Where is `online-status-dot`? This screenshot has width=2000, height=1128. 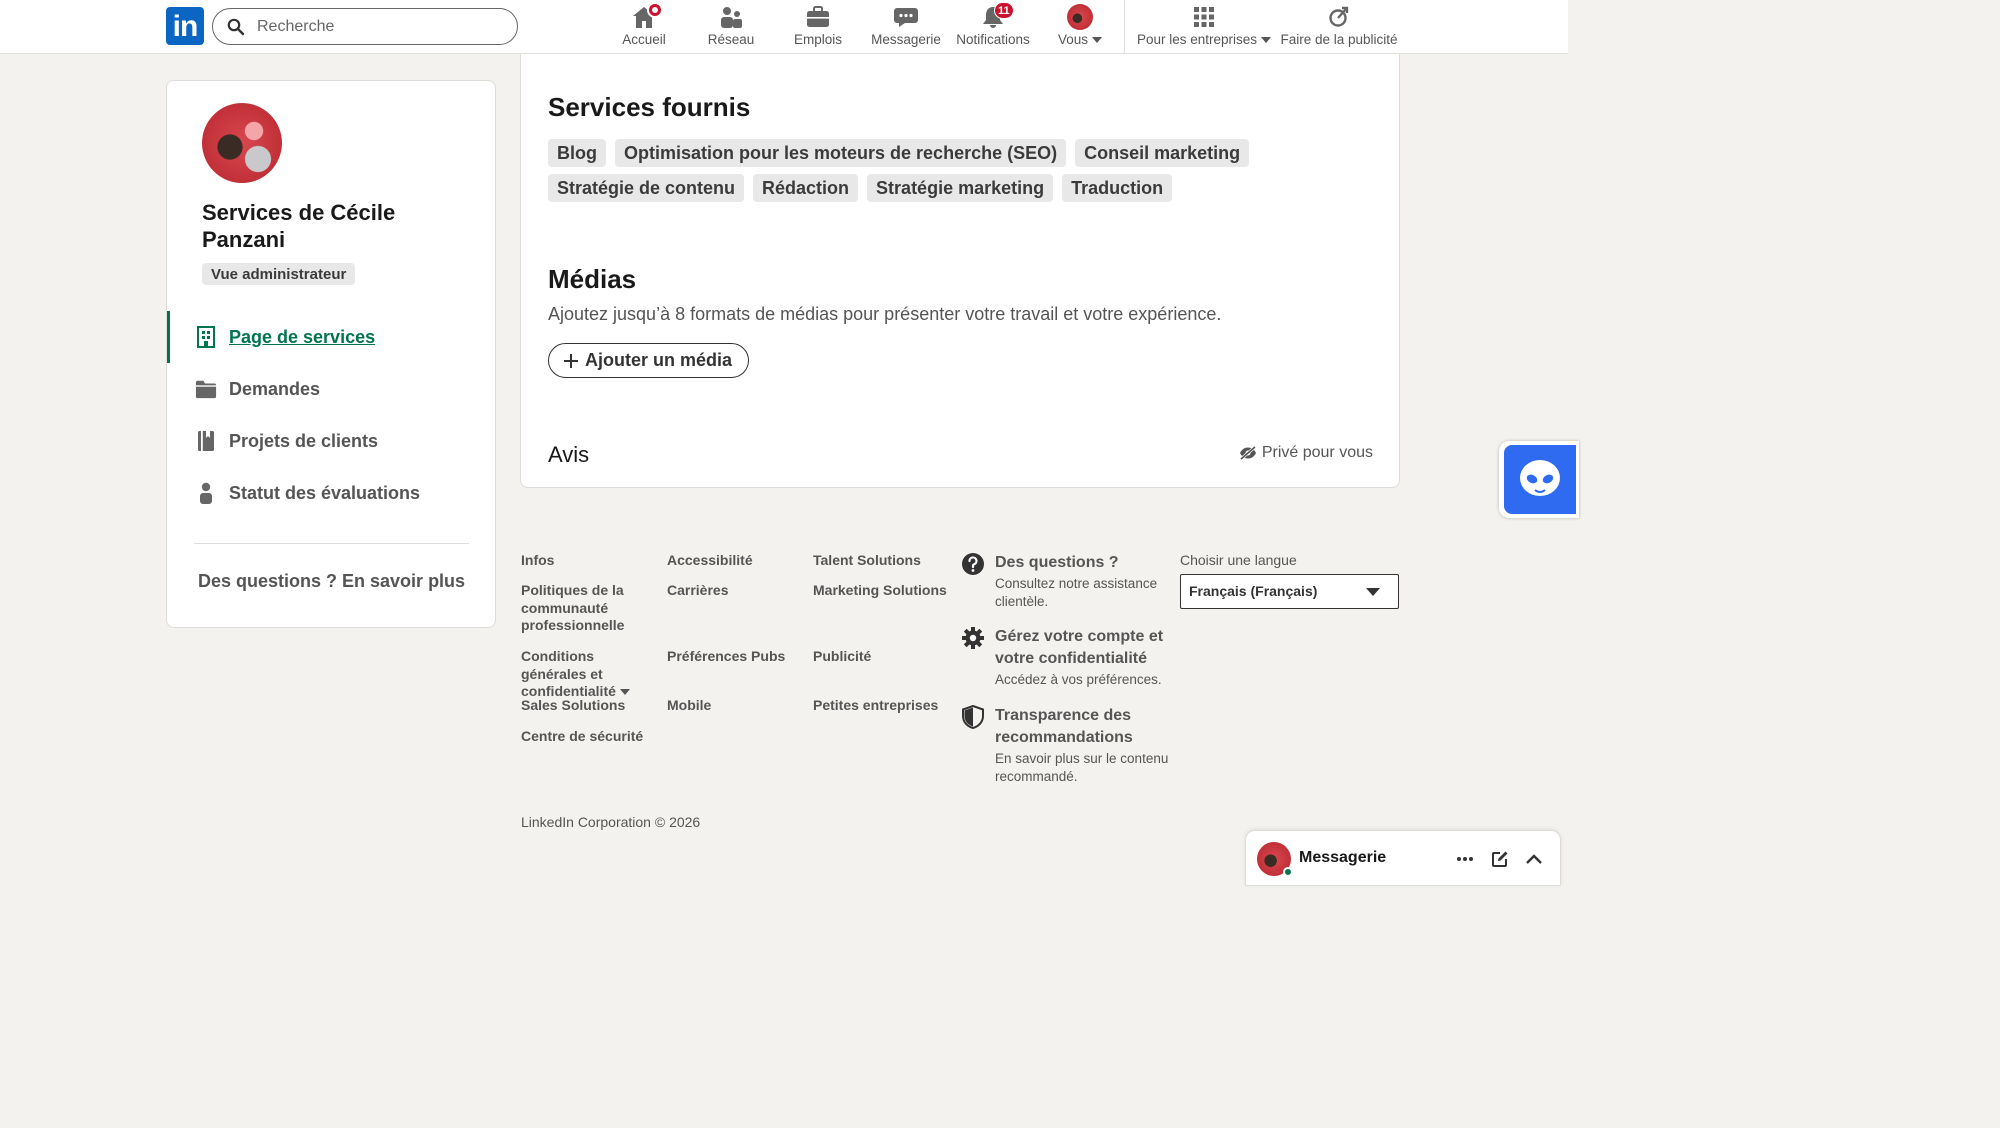
online-status-dot is located at coordinates (1288, 872).